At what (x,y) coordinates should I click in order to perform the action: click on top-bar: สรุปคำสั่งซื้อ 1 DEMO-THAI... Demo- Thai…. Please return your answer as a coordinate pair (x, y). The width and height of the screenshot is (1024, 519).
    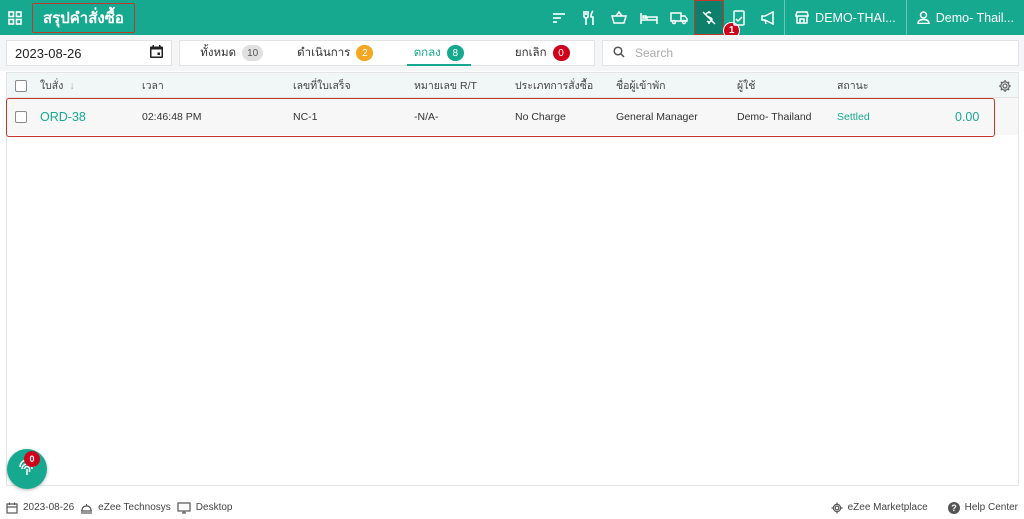
    Looking at the image, I should click on (512, 19).